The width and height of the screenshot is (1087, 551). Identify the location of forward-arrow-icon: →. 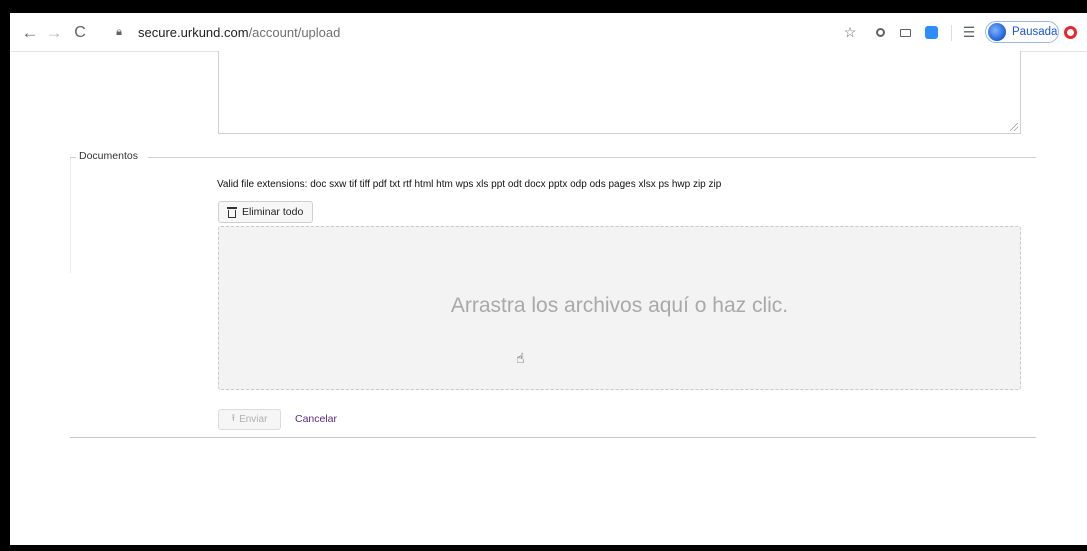
(54, 32).